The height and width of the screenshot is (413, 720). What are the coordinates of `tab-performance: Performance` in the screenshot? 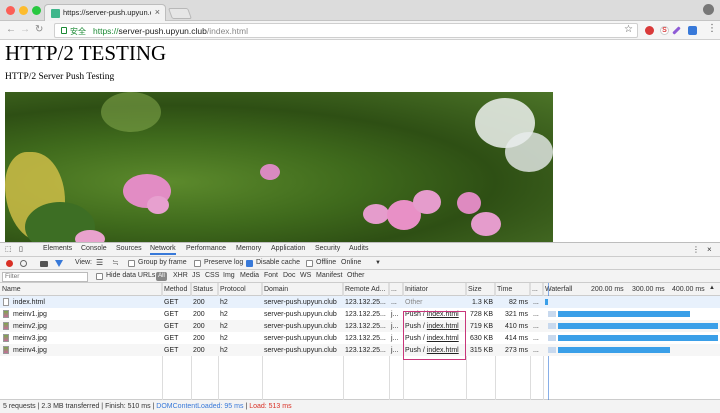 It's located at (206, 248).